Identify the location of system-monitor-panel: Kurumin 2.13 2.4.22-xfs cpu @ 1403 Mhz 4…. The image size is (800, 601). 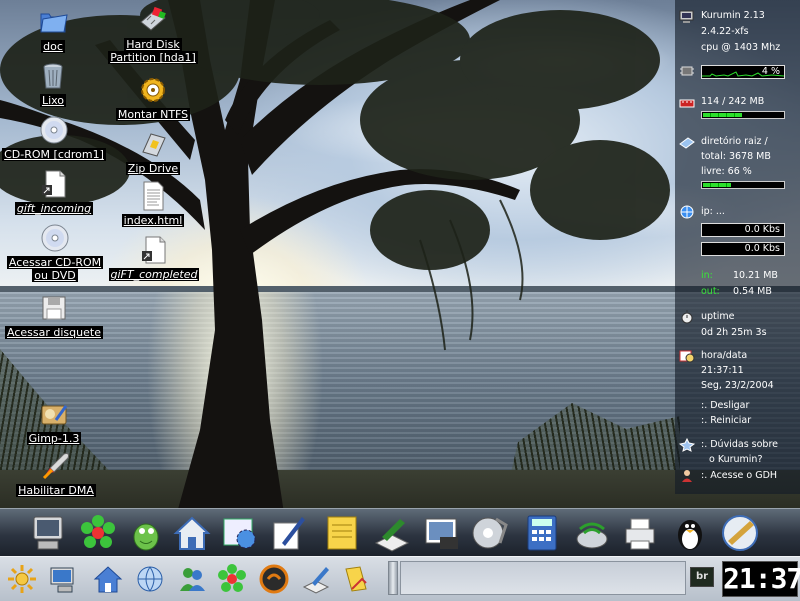
(737, 247).